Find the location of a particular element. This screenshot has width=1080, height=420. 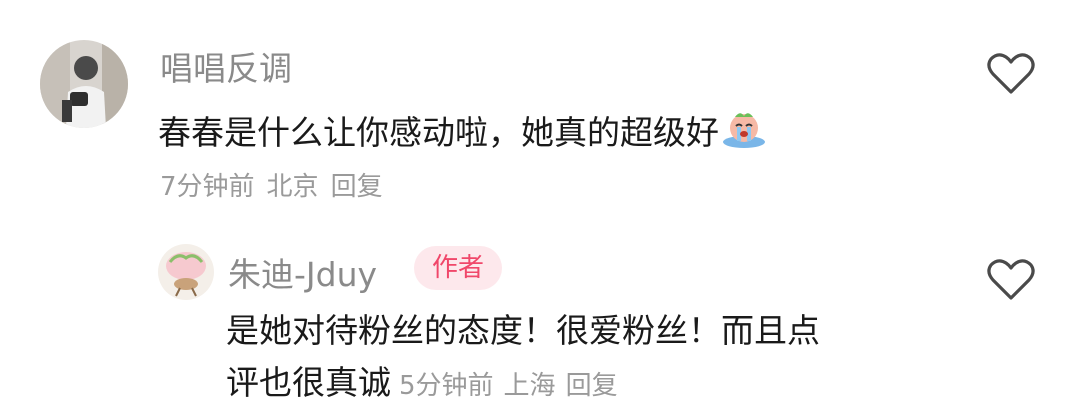

crying-face-emoji-icon is located at coordinates (744, 130).